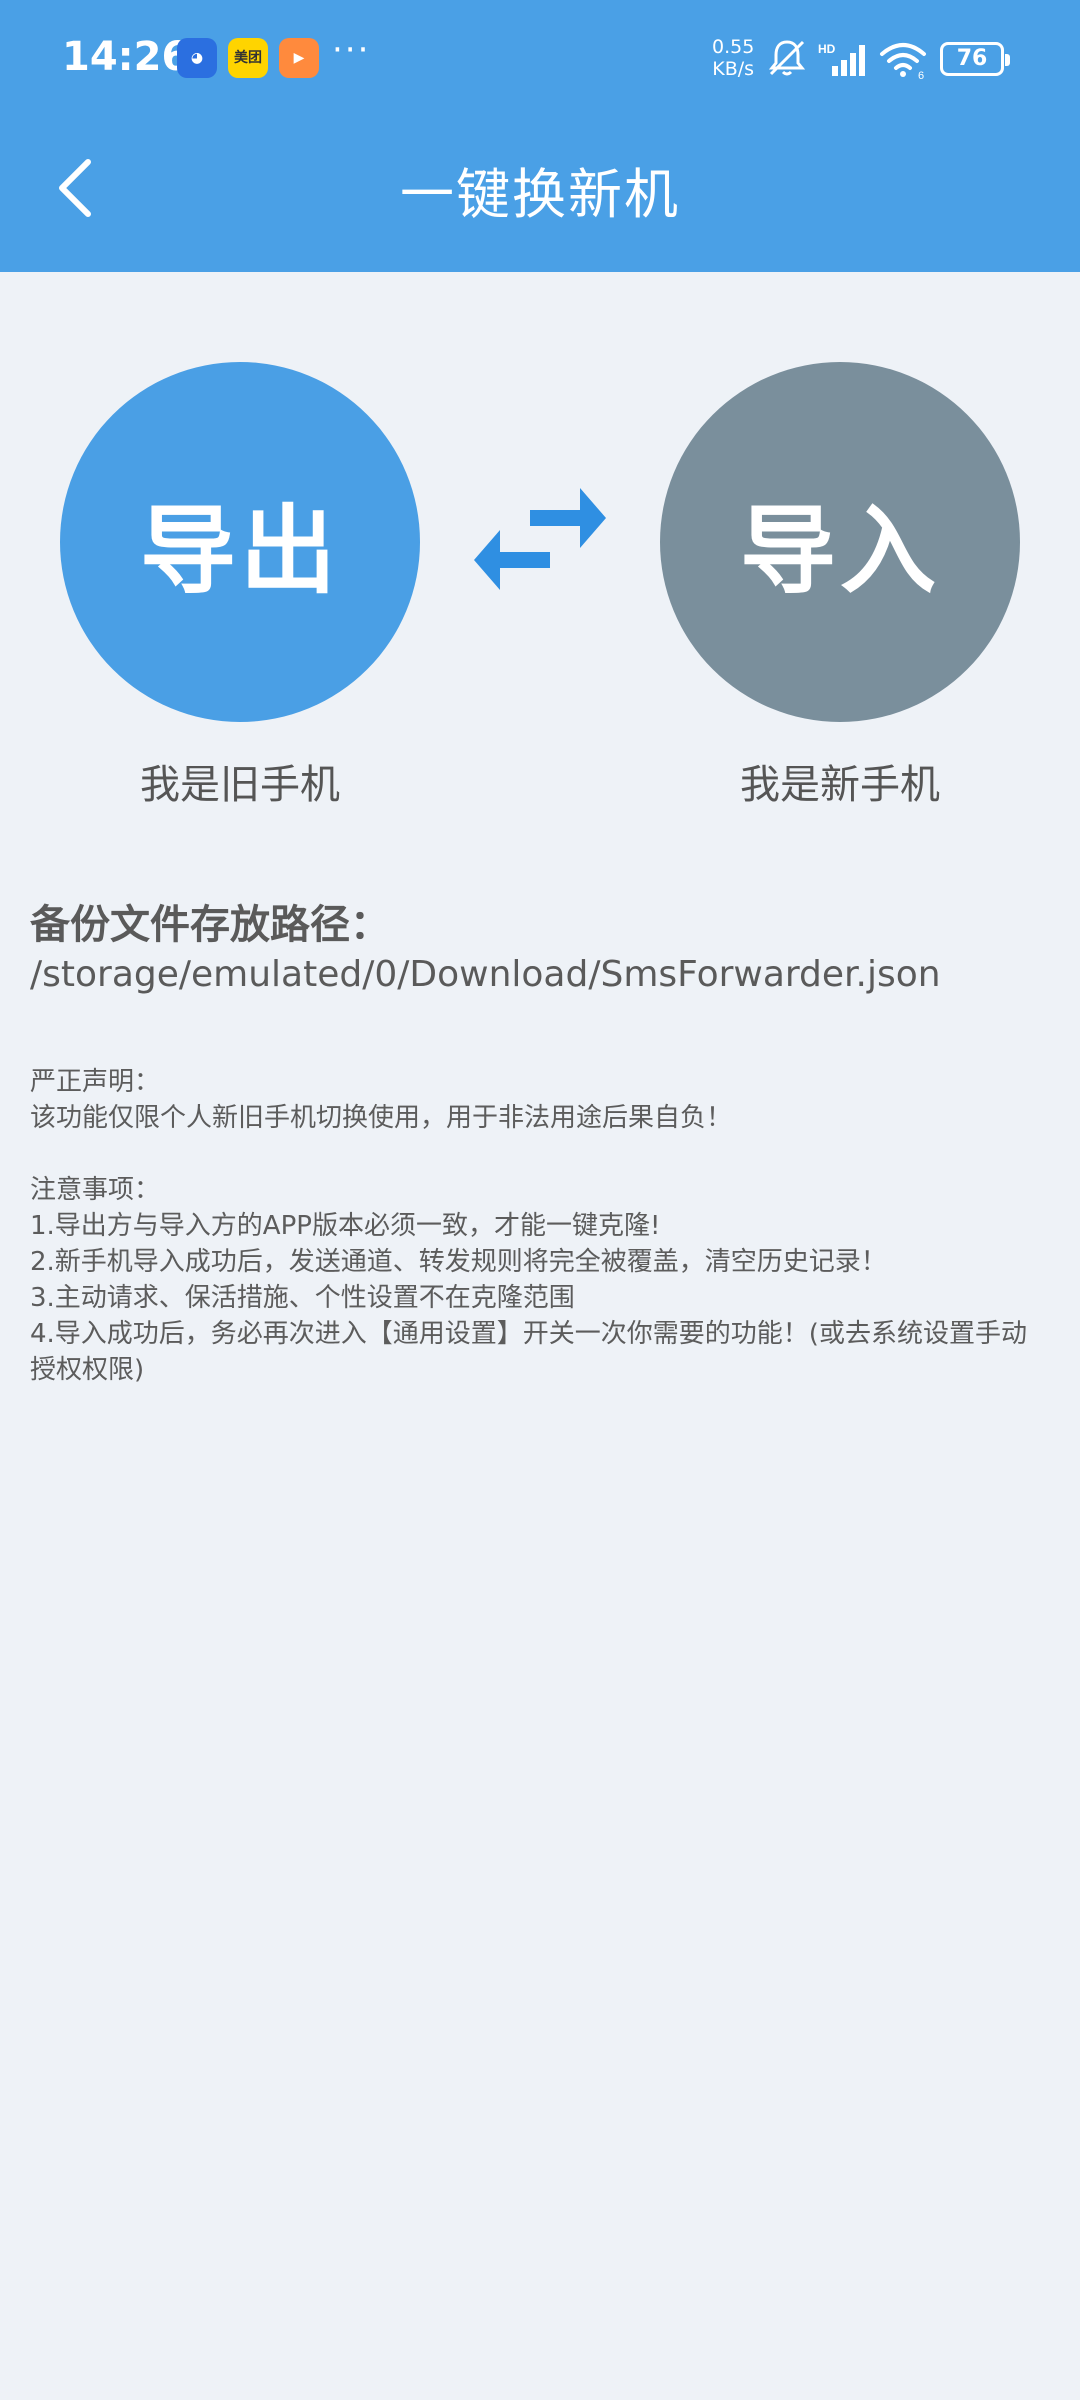  I want to click on notice-item: 3.主动请求、保活措施、个性设置不在克隆范围, so click(302, 1298).